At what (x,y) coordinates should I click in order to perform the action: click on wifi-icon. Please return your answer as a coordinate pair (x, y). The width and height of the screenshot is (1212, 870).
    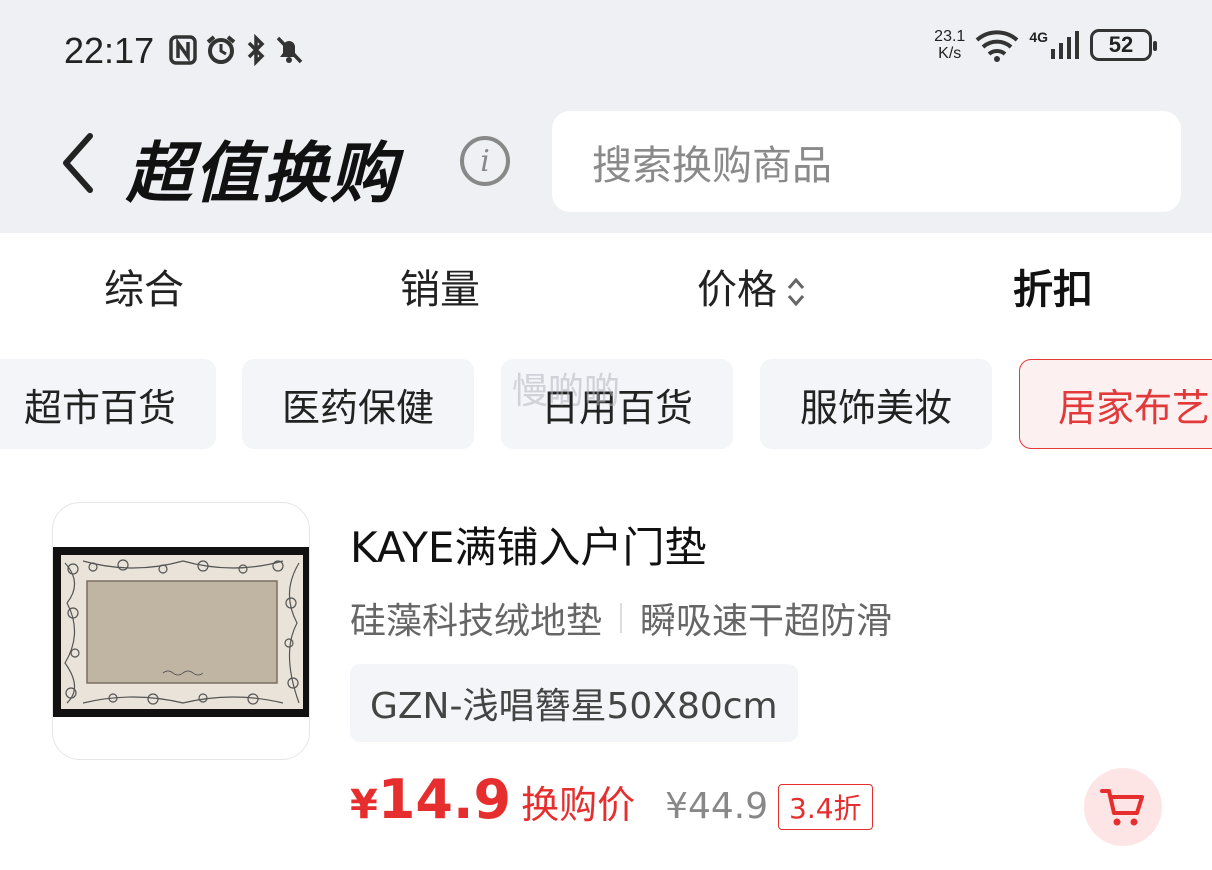
    Looking at the image, I should click on (997, 46).